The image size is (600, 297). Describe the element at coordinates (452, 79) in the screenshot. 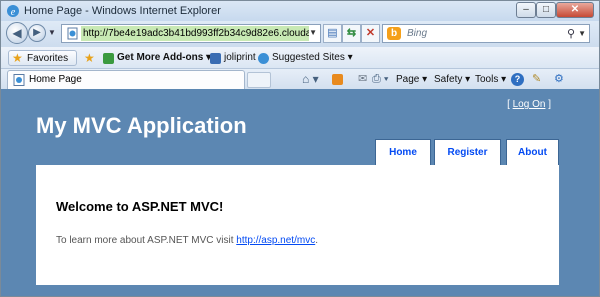

I see `safety-menu: Safety ▾` at that location.